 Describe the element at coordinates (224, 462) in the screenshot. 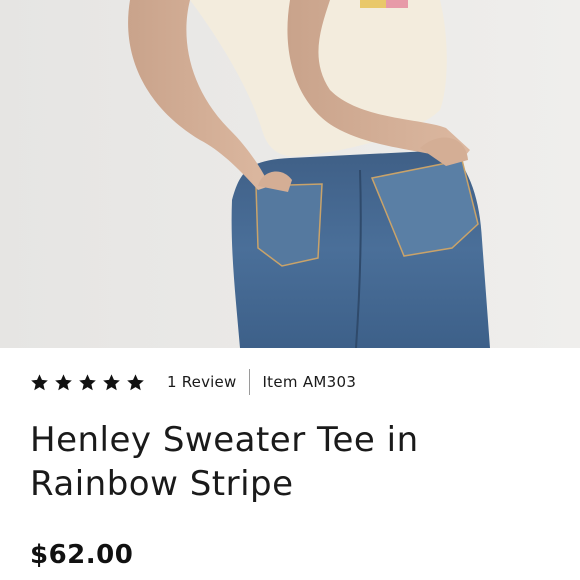

I see `product-title: Henley Sweater Tee in Rainbow Stripe` at that location.